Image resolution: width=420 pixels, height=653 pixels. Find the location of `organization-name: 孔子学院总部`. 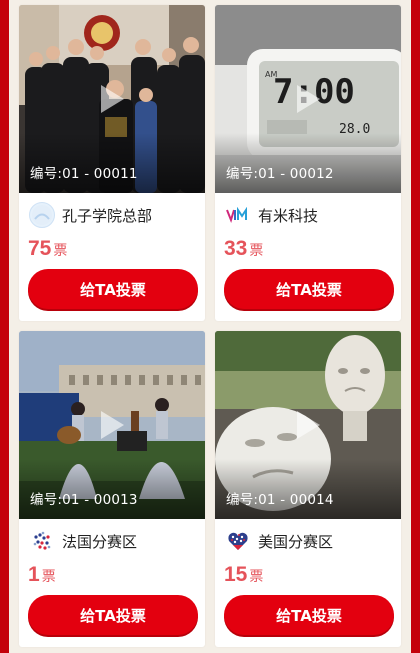

organization-name: 孔子学院总部 is located at coordinates (107, 215).